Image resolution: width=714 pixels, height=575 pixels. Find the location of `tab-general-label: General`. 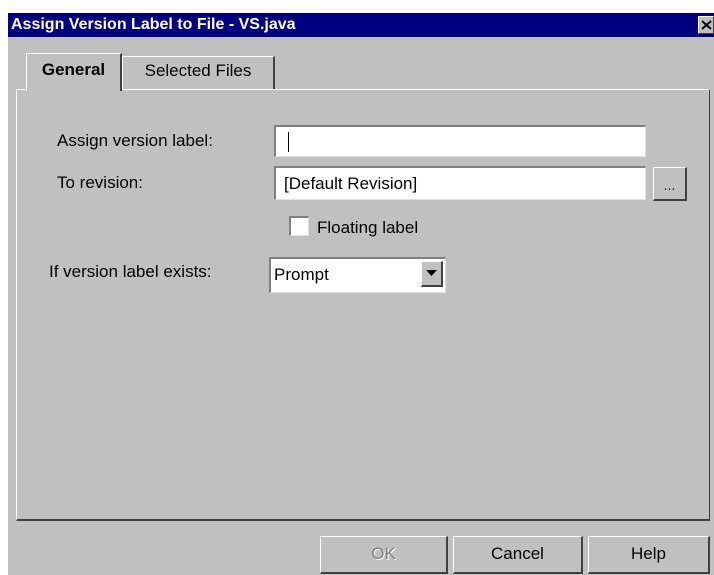

tab-general-label: General is located at coordinates (73, 69).